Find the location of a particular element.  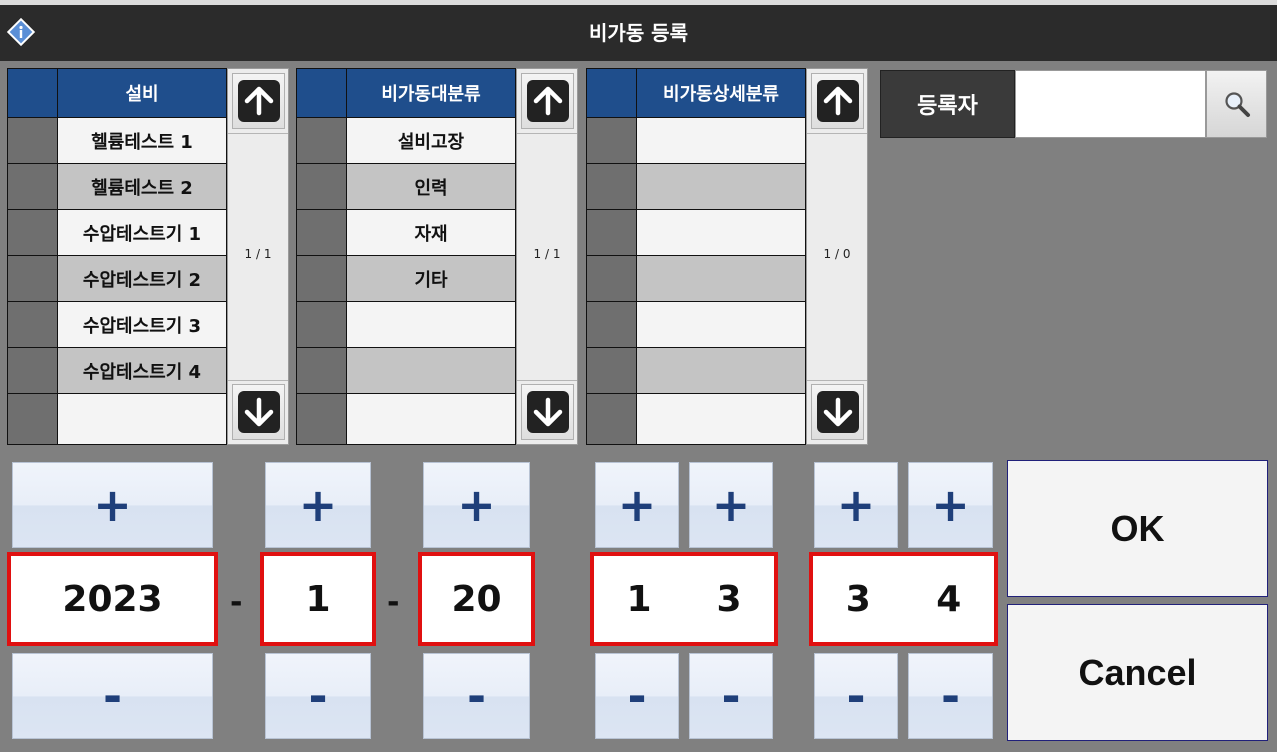

minute-tens-text: 3 is located at coordinates (858, 599).